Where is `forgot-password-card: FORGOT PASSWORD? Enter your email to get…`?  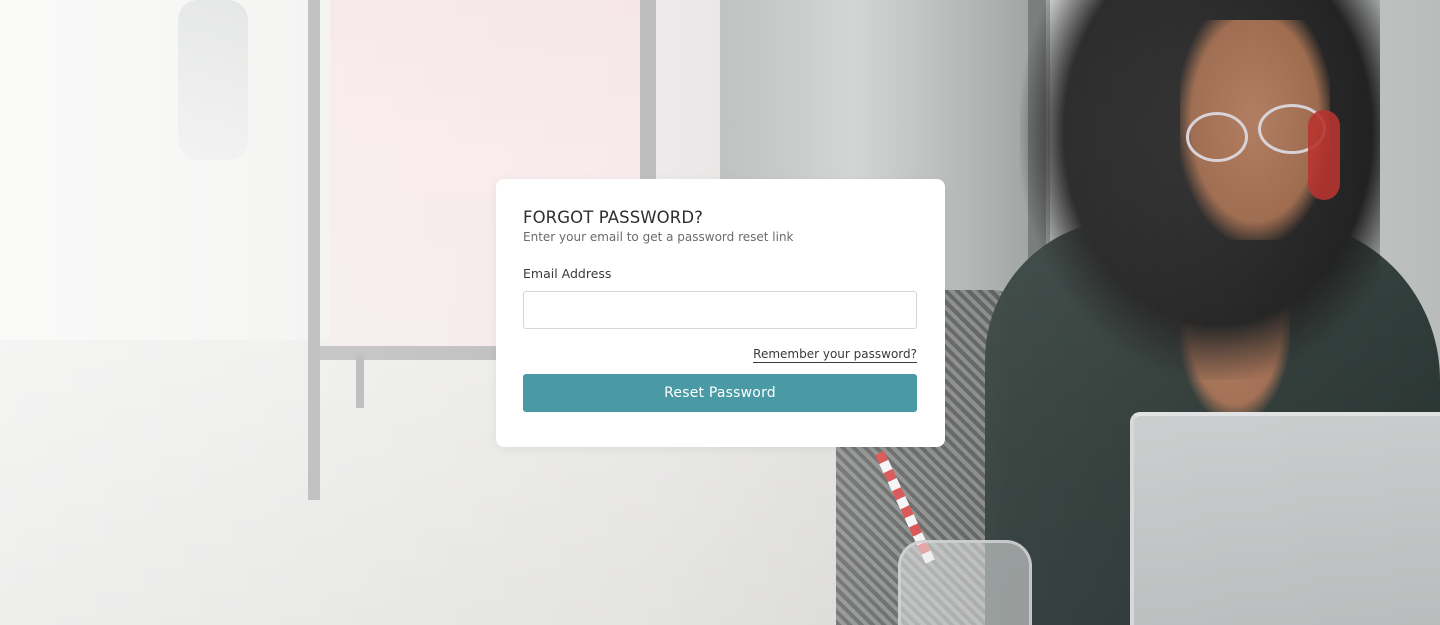
forgot-password-card: FORGOT PASSWORD? Enter your email to get… is located at coordinates (720, 313).